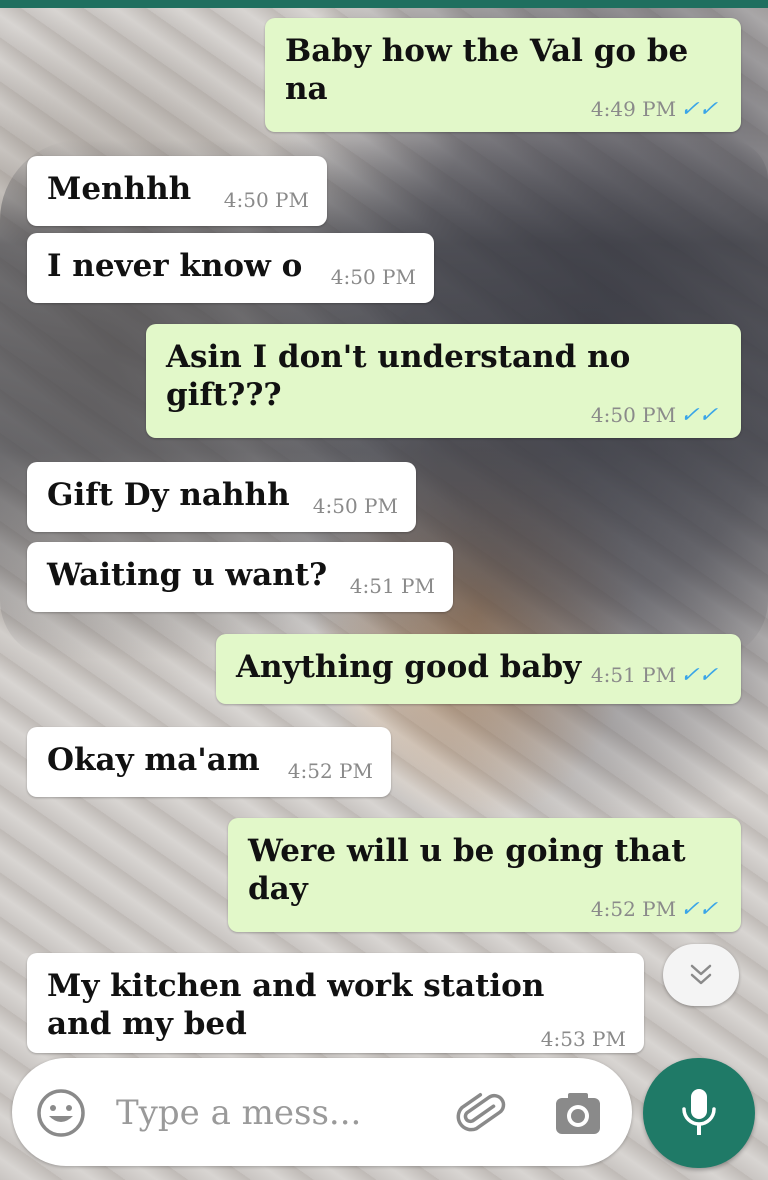 This screenshot has height=1180, width=768. What do you see at coordinates (398, 376) in the screenshot?
I see `message-text: Asin I don't understand no gift???` at bounding box center [398, 376].